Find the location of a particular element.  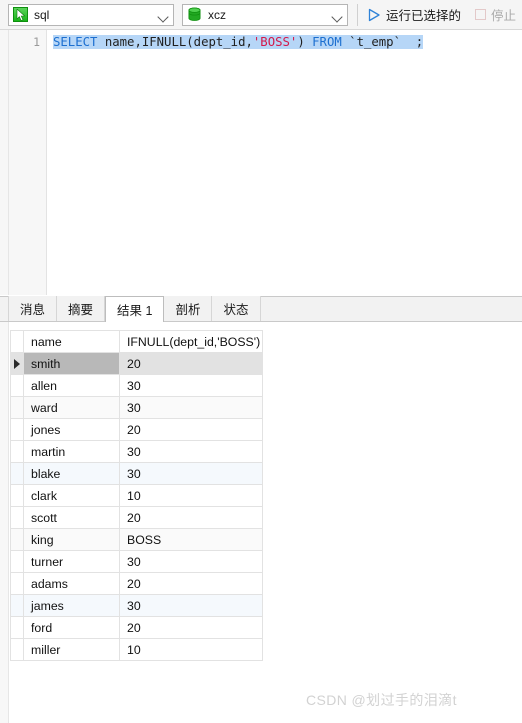

cell-name: smith is located at coordinates (71, 363).